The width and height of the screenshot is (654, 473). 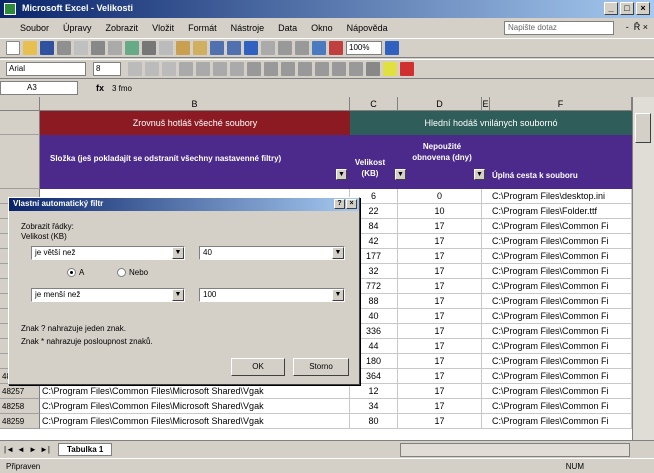 I want to click on dialog-close-button: ×, so click(x=351, y=204).